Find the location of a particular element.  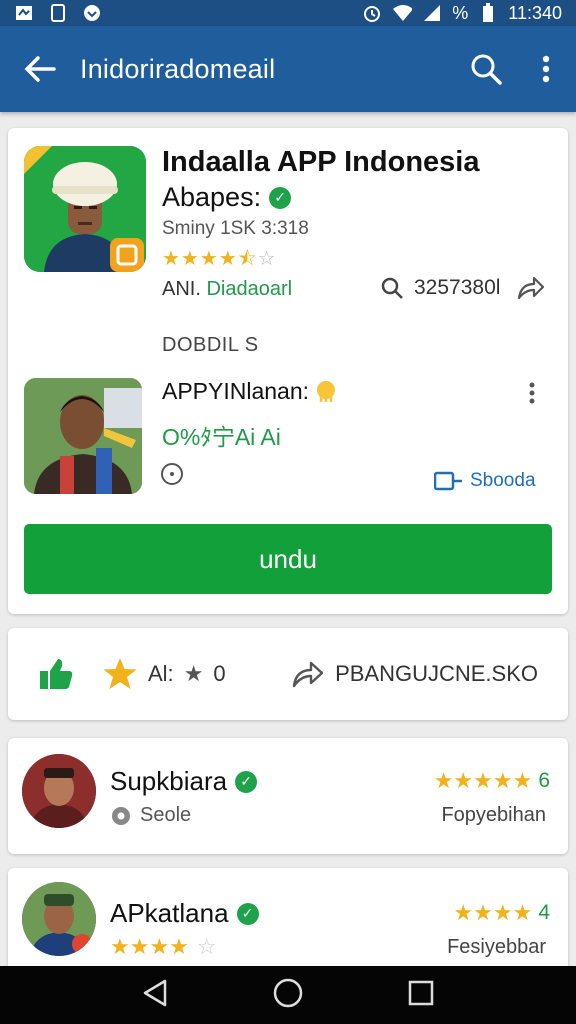

reviewer-sub-row: Seole is located at coordinates (150, 815).